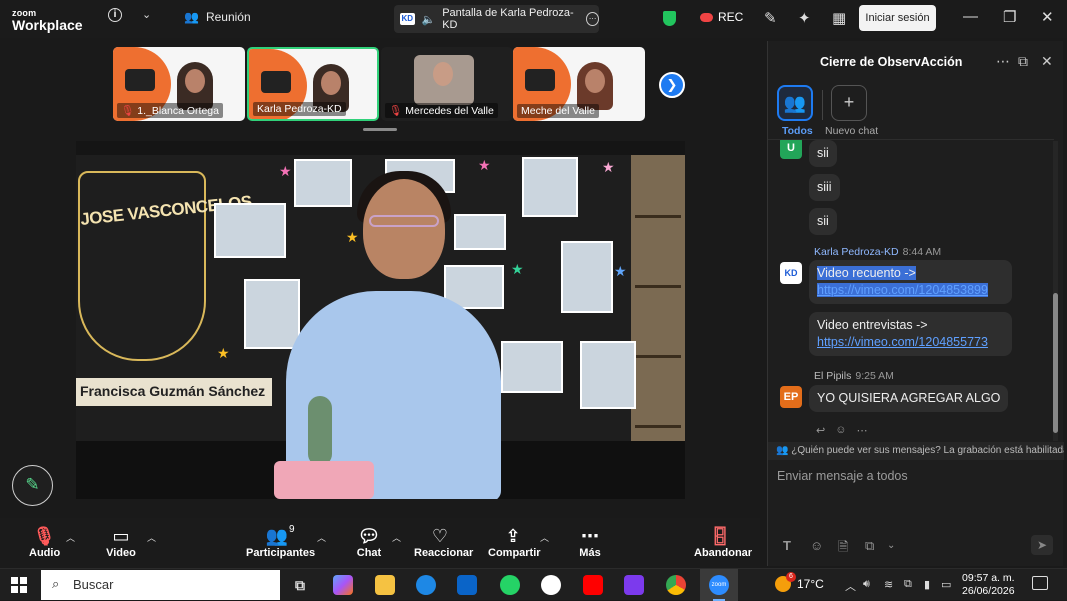 This screenshot has height=601, width=1067. What do you see at coordinates (277, 536) in the screenshot?
I see `participants-icon: 👥` at bounding box center [277, 536].